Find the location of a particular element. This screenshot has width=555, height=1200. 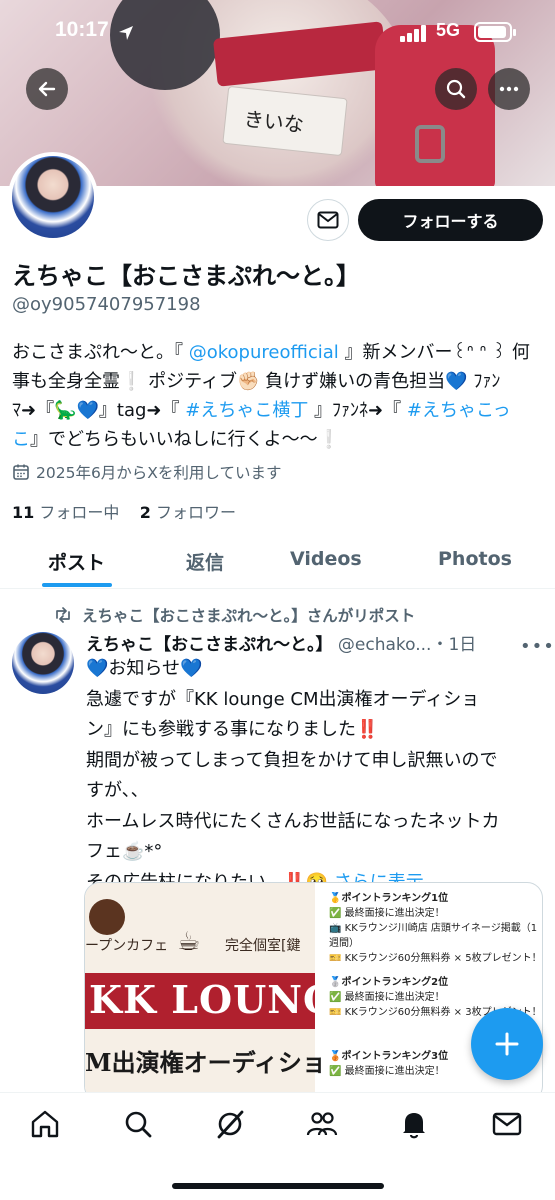

more-horizontal-icon is located at coordinates (509, 89).